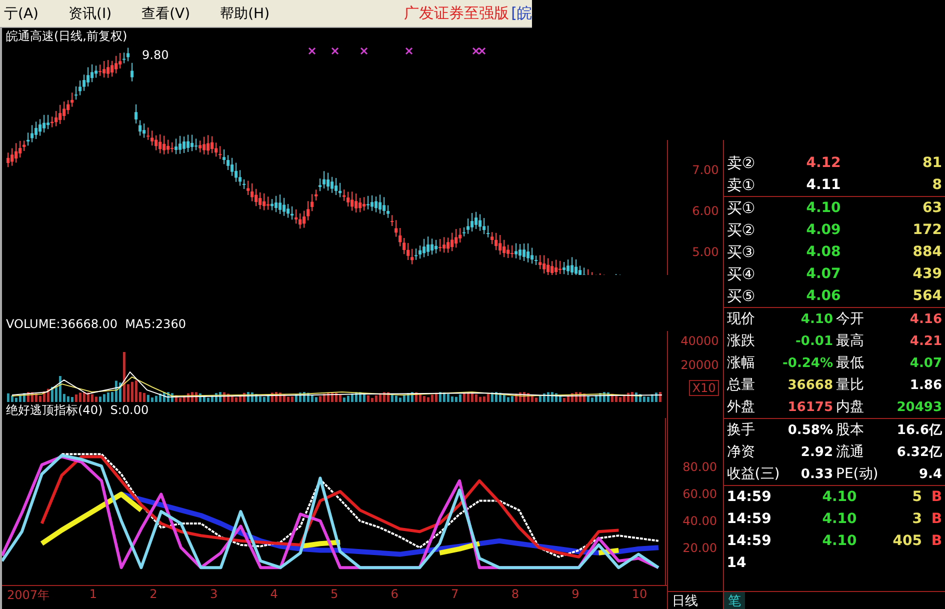 The width and height of the screenshot is (945, 609). I want to click on order-label: 买④, so click(741, 274).